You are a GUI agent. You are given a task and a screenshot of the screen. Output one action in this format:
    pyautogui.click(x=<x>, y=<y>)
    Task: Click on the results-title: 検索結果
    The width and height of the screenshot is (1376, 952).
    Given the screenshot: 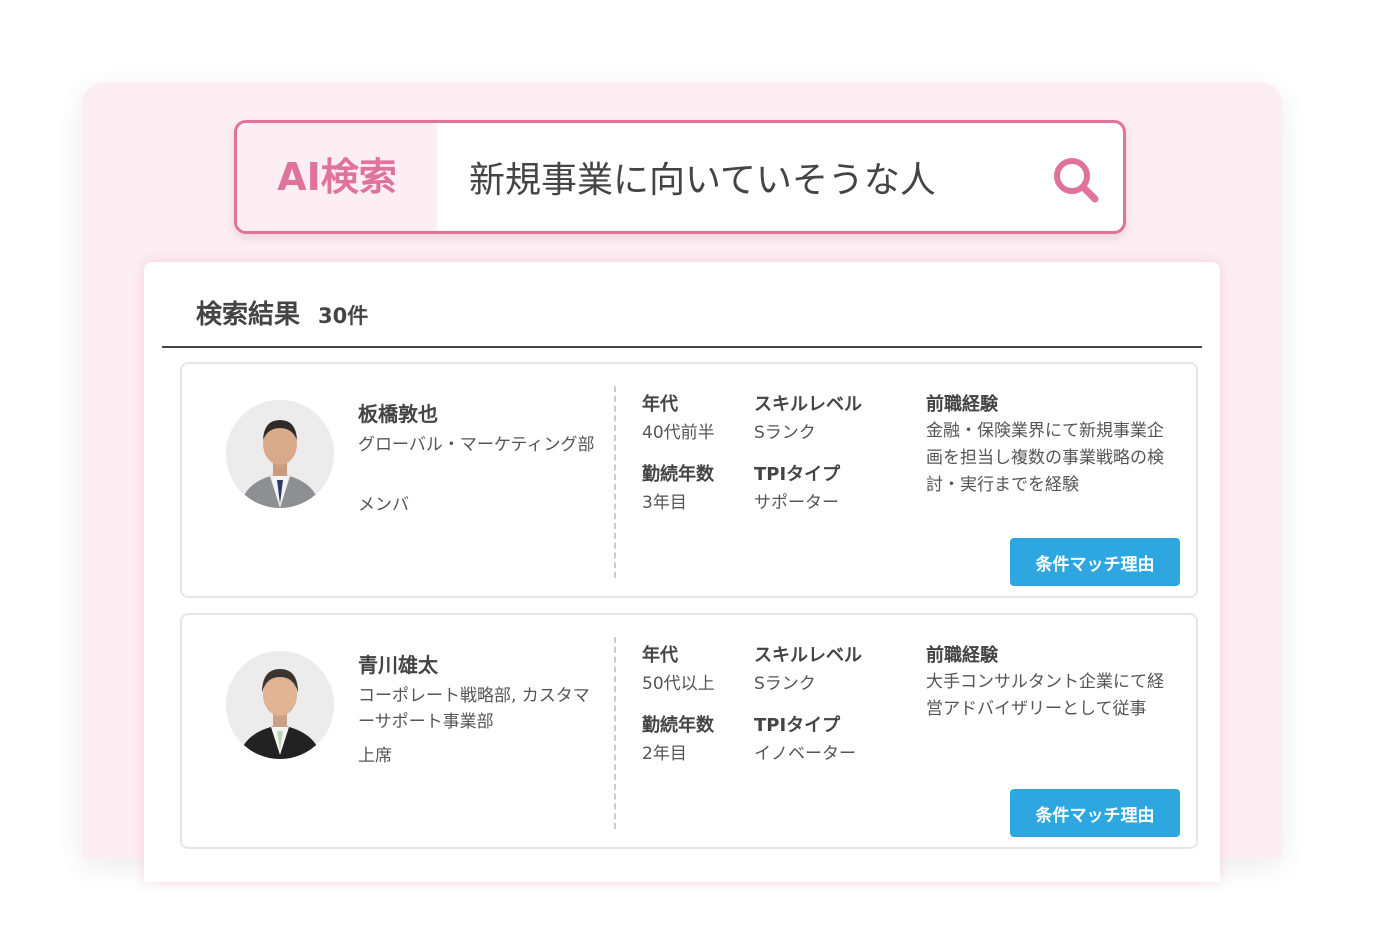 What is the action you would take?
    pyautogui.click(x=248, y=315)
    